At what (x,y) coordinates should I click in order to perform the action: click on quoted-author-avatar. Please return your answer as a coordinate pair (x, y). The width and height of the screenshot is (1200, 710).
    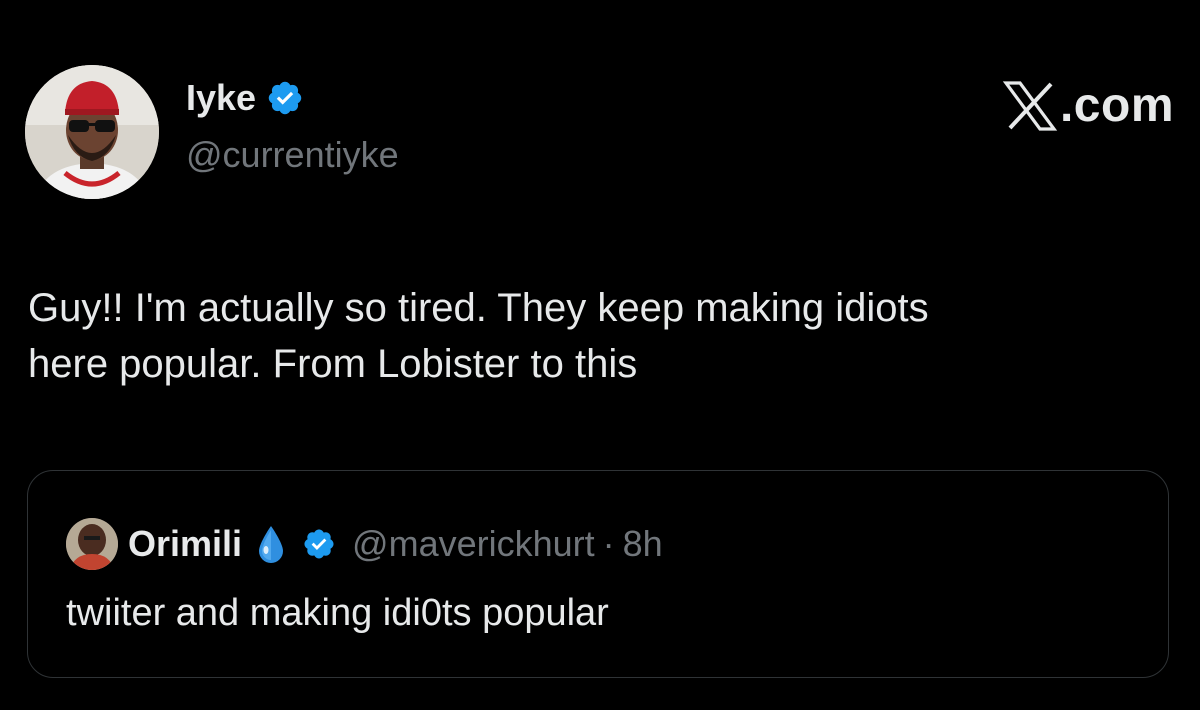
    Looking at the image, I should click on (92, 544).